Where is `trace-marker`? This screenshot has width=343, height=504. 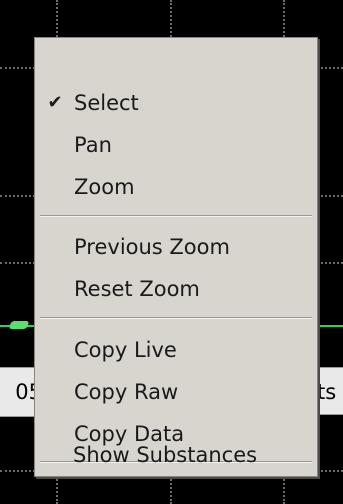
trace-marker is located at coordinates (19, 325).